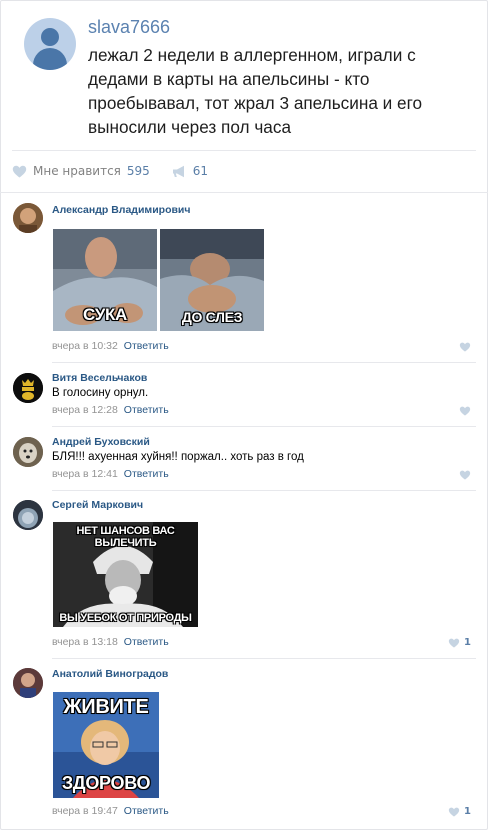 This screenshot has height=830, width=488. I want to click on comment-meta: вчера в 13:18 Ответить, so click(110, 642).